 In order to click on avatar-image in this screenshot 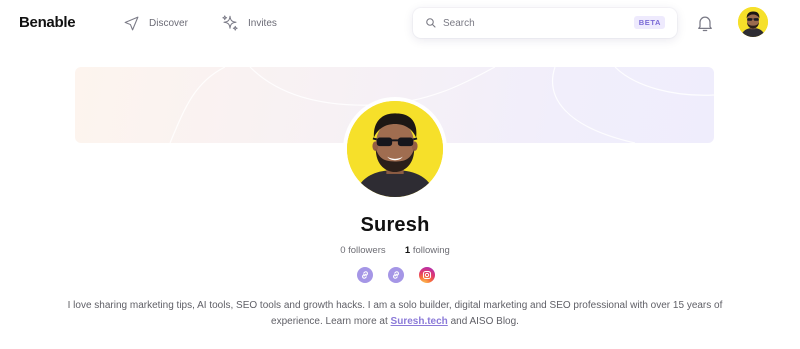, I will do `click(753, 22)`.